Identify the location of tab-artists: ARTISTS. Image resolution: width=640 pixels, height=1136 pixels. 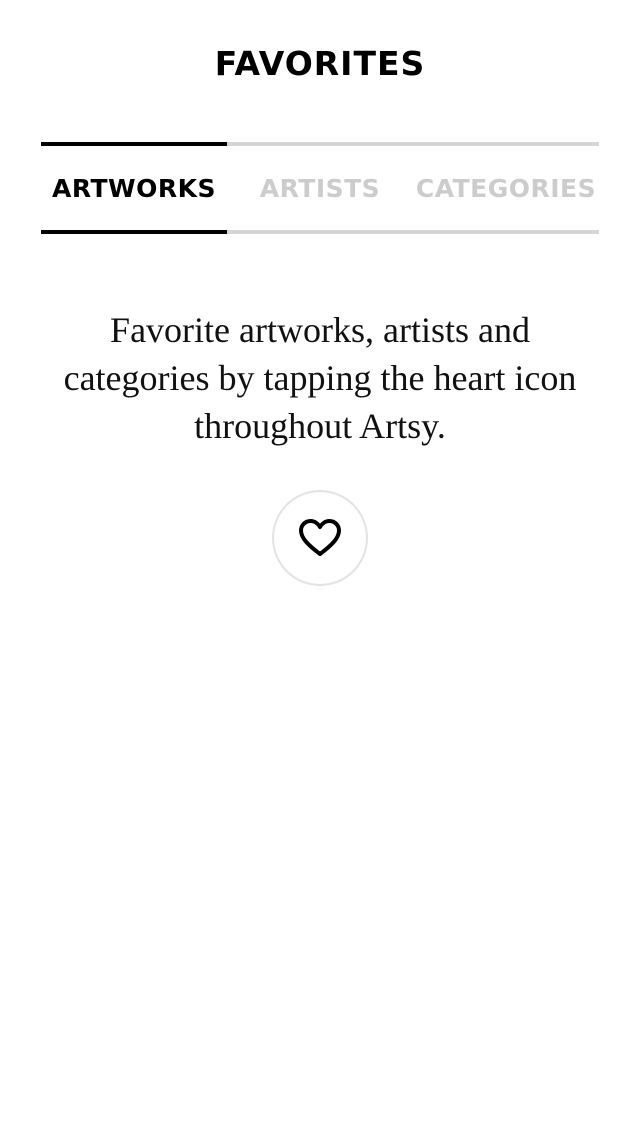
(320, 188).